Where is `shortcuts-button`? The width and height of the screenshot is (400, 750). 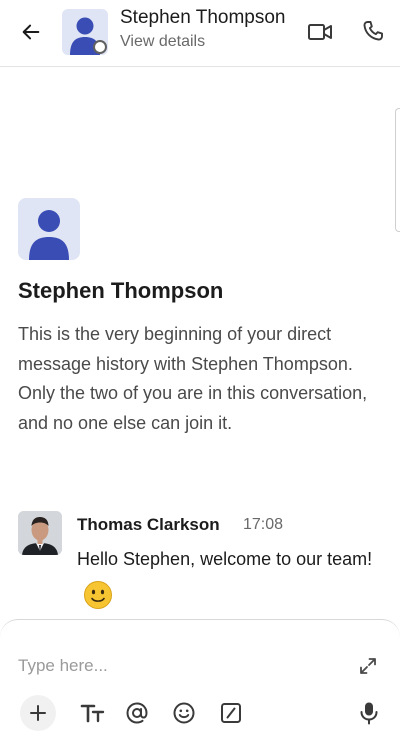
shortcuts-button is located at coordinates (231, 713).